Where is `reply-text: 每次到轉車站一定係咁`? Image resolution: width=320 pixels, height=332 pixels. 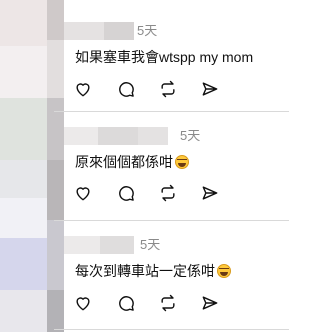
reply-text: 每次到轉車站一定係咁 is located at coordinates (153, 271).